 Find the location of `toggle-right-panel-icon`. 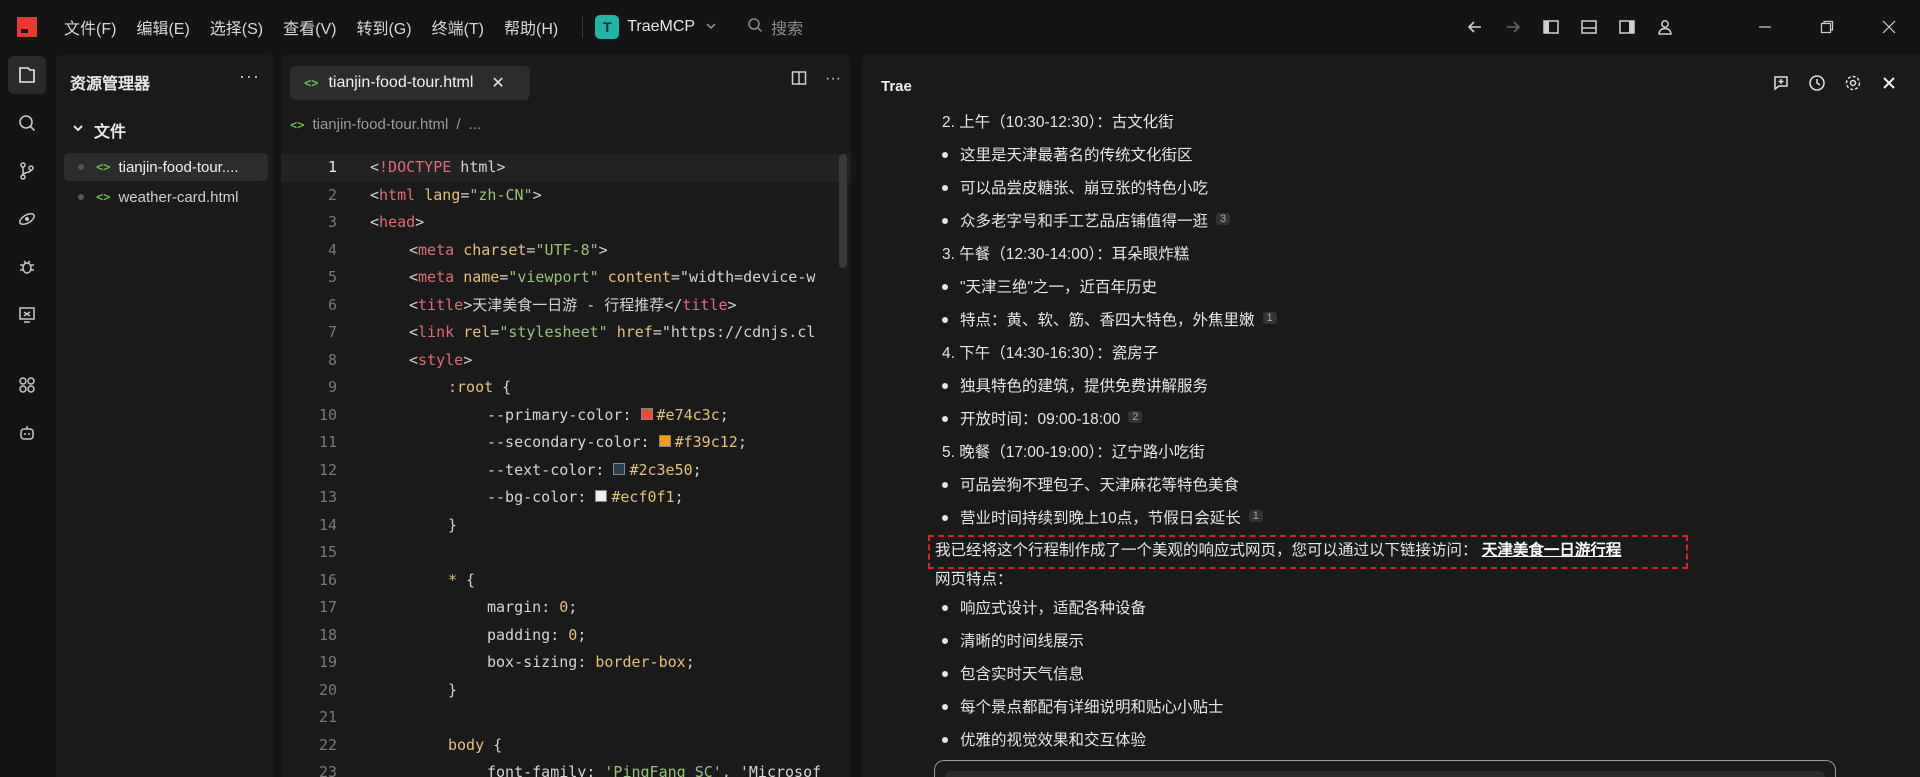

toggle-right-panel-icon is located at coordinates (1627, 27).